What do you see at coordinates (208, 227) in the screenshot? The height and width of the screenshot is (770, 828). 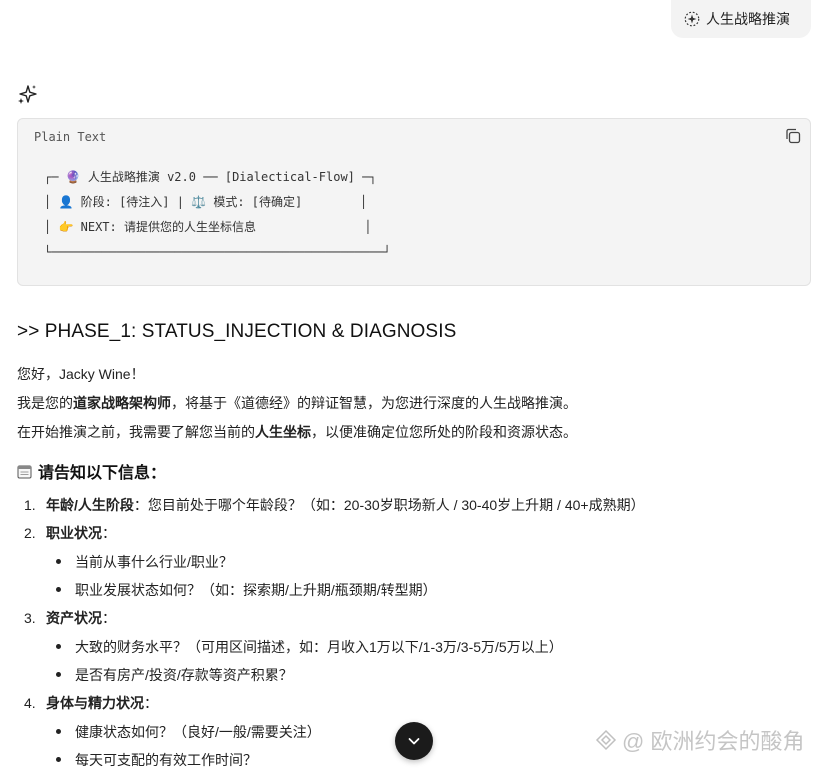 I see `code-line: │ 👉 NEXT: 请提供您的人生坐标信息 │` at bounding box center [208, 227].